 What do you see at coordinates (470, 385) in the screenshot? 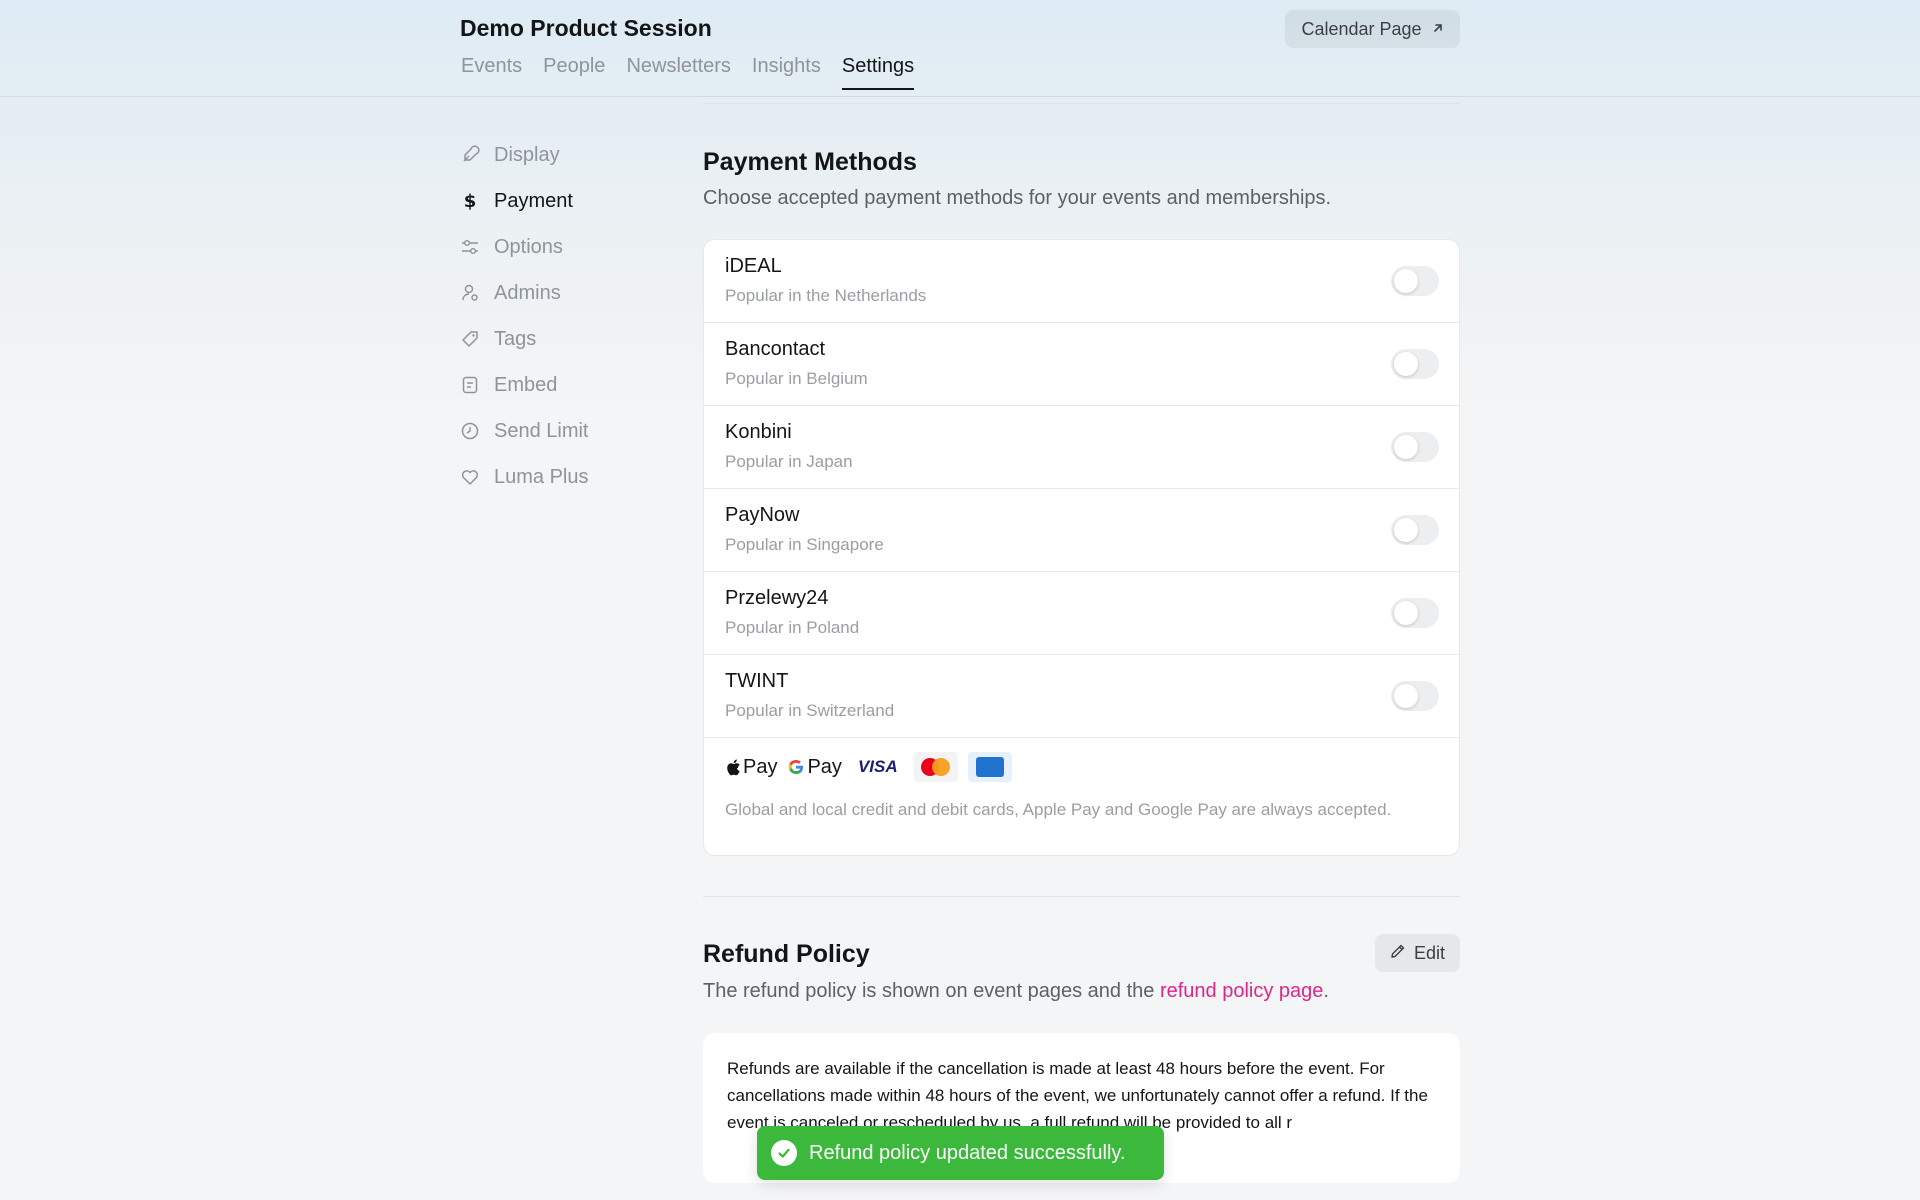
I see `embed-icon` at bounding box center [470, 385].